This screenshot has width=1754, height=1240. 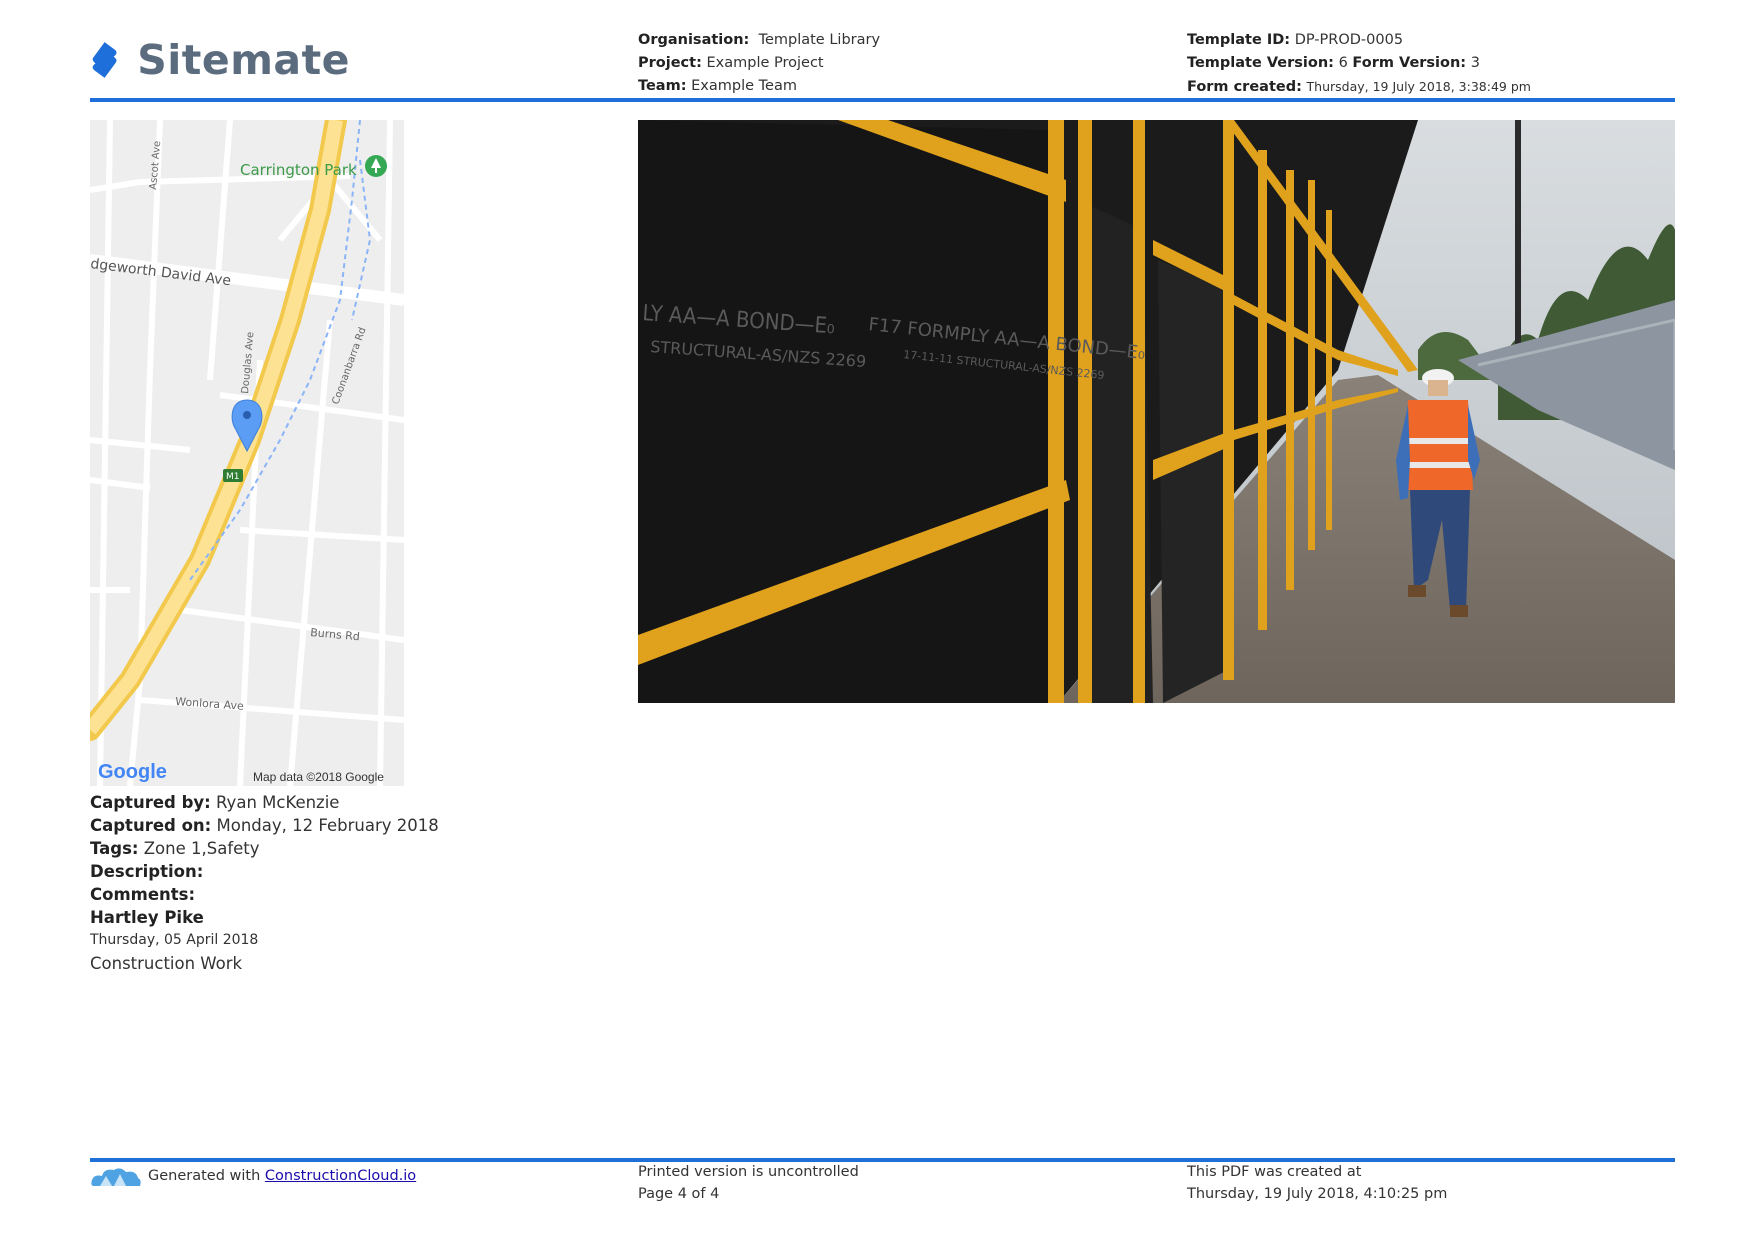 I want to click on project-value: Example Project, so click(x=765, y=63).